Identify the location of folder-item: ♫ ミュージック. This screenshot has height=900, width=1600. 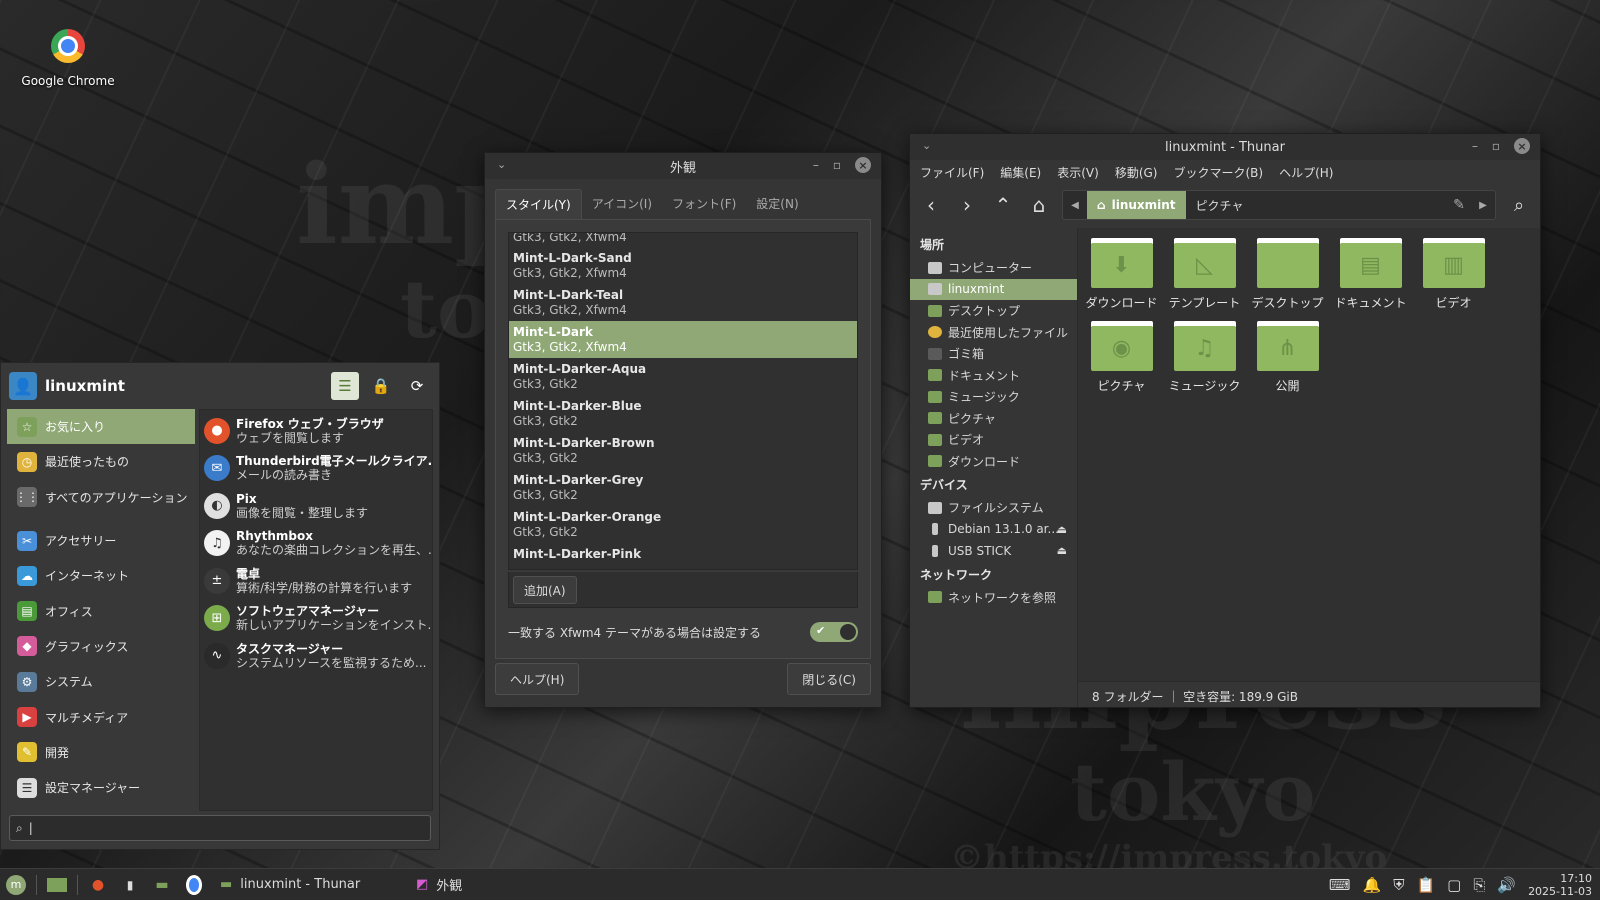
(1204, 357).